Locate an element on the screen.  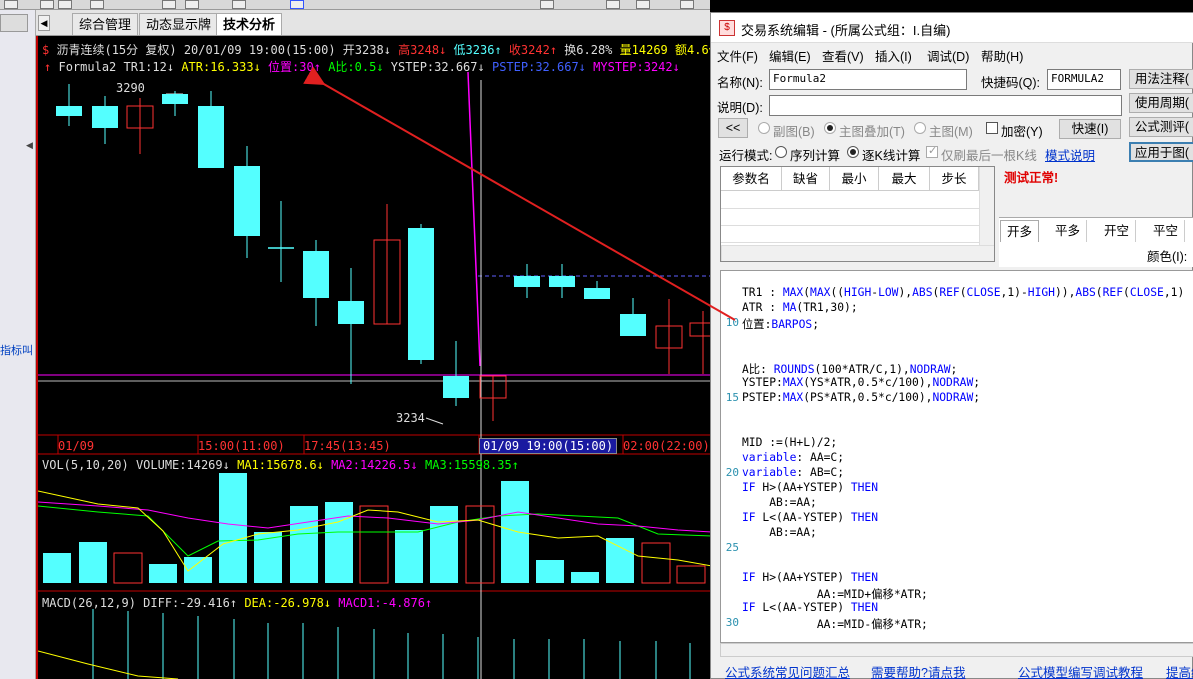
menu-file: 文件(F) is located at coordinates (737, 55).